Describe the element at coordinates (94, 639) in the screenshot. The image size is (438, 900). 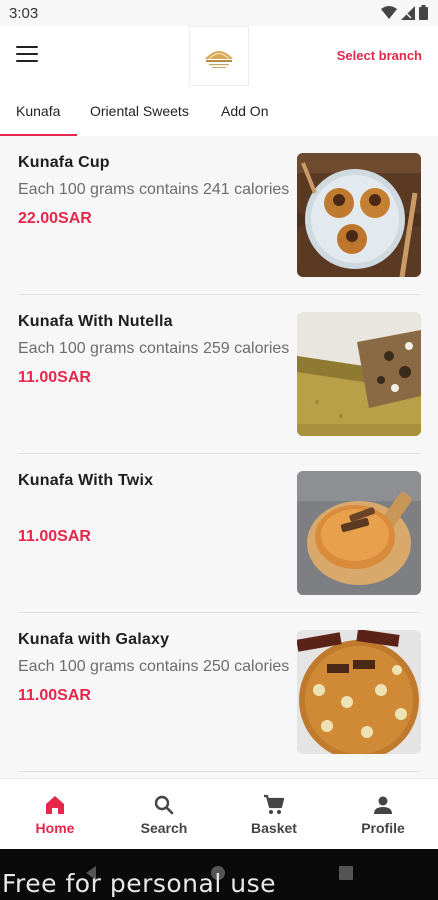
I see `product-name: Kunafa with Galaxy` at that location.